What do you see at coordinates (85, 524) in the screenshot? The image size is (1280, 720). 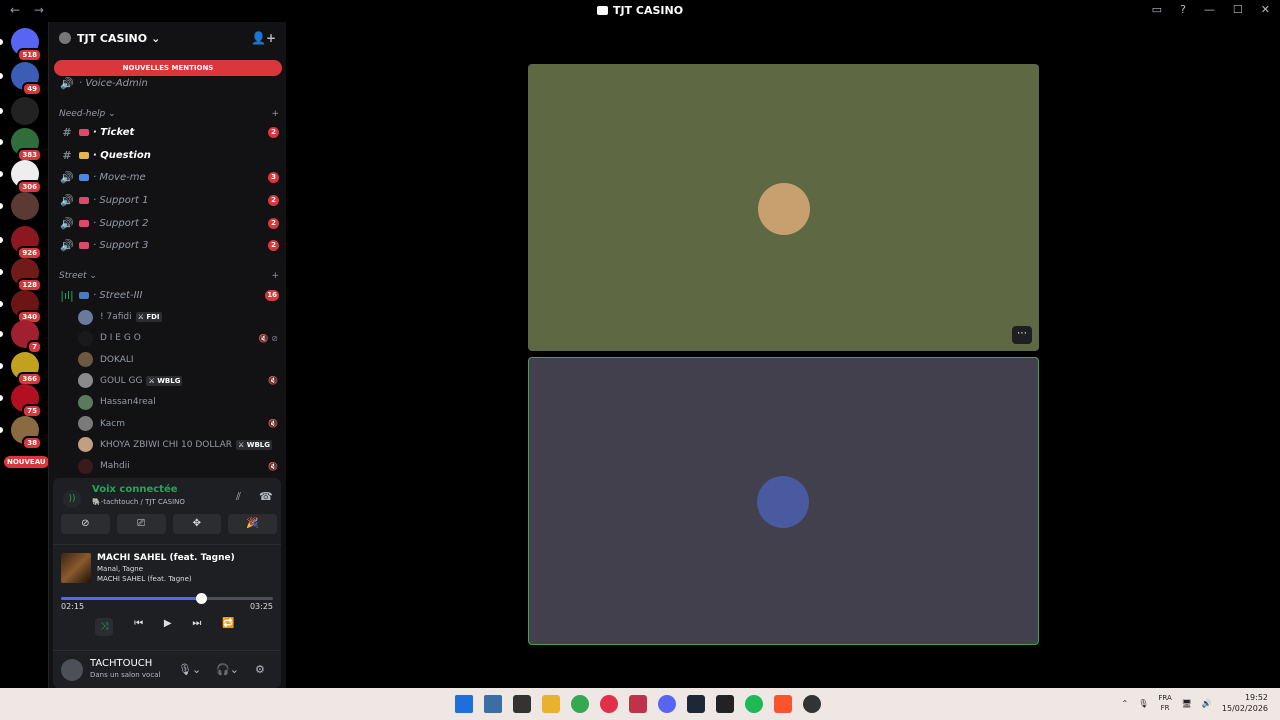 I see `camera-off-button: ⊘` at bounding box center [85, 524].